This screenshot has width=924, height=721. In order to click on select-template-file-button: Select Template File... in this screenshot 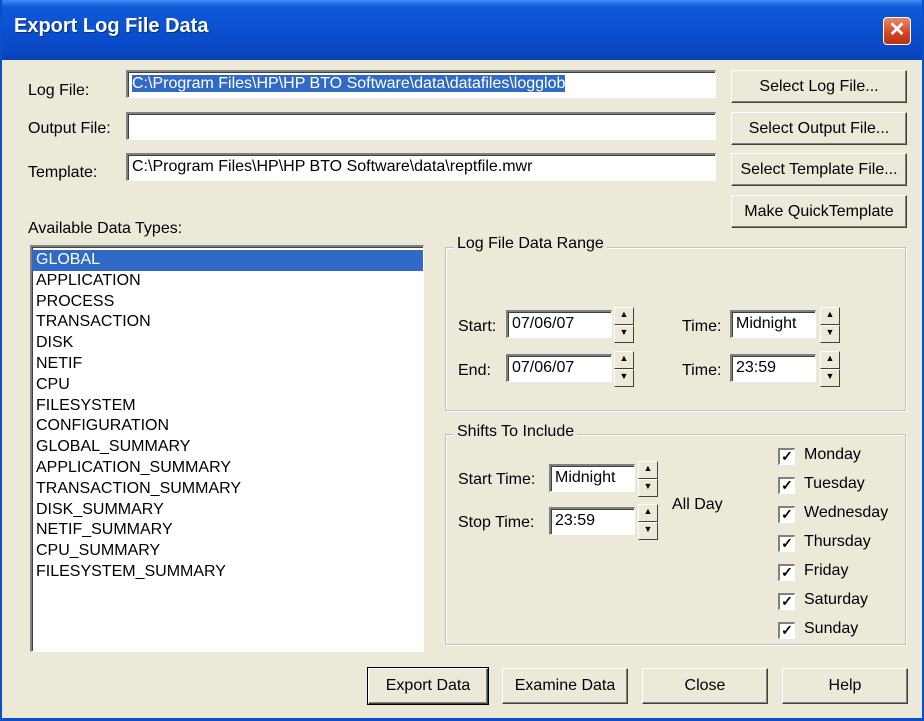, I will do `click(819, 169)`.